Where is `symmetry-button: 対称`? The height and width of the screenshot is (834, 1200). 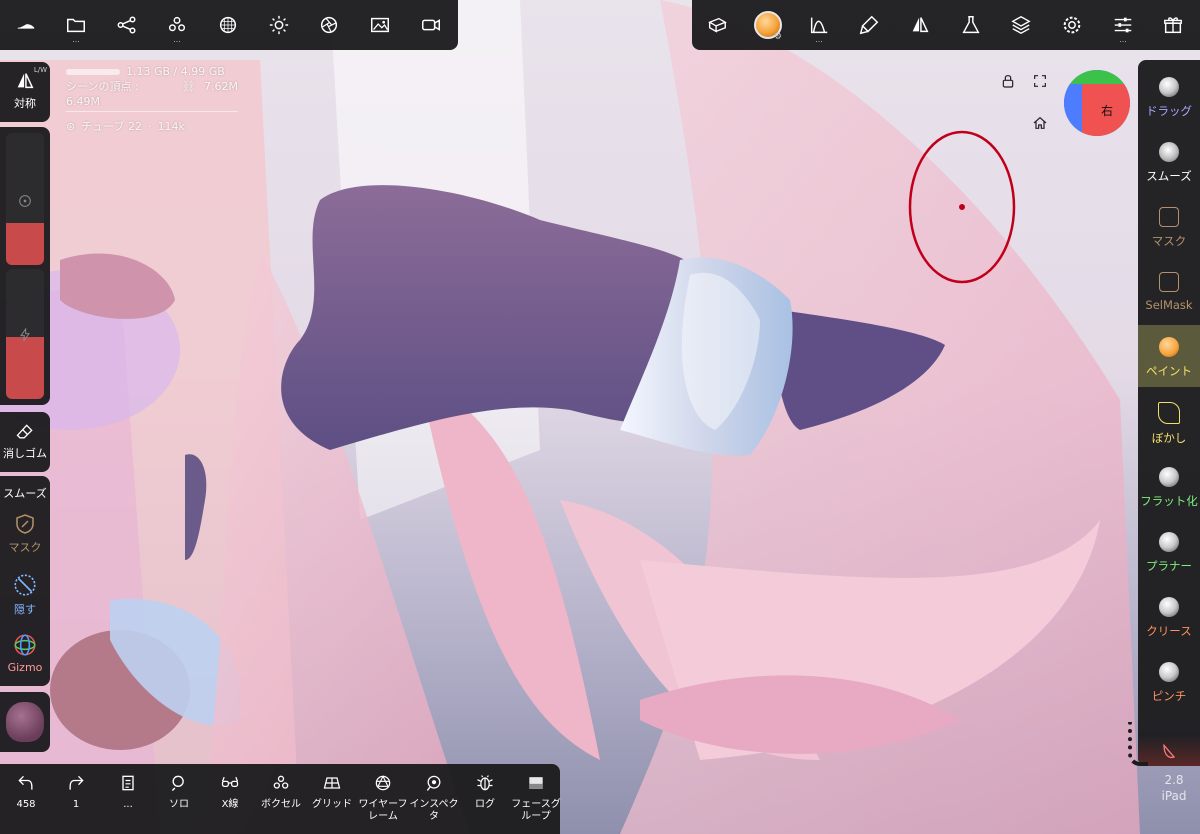 symmetry-button: 対称 is located at coordinates (25, 90).